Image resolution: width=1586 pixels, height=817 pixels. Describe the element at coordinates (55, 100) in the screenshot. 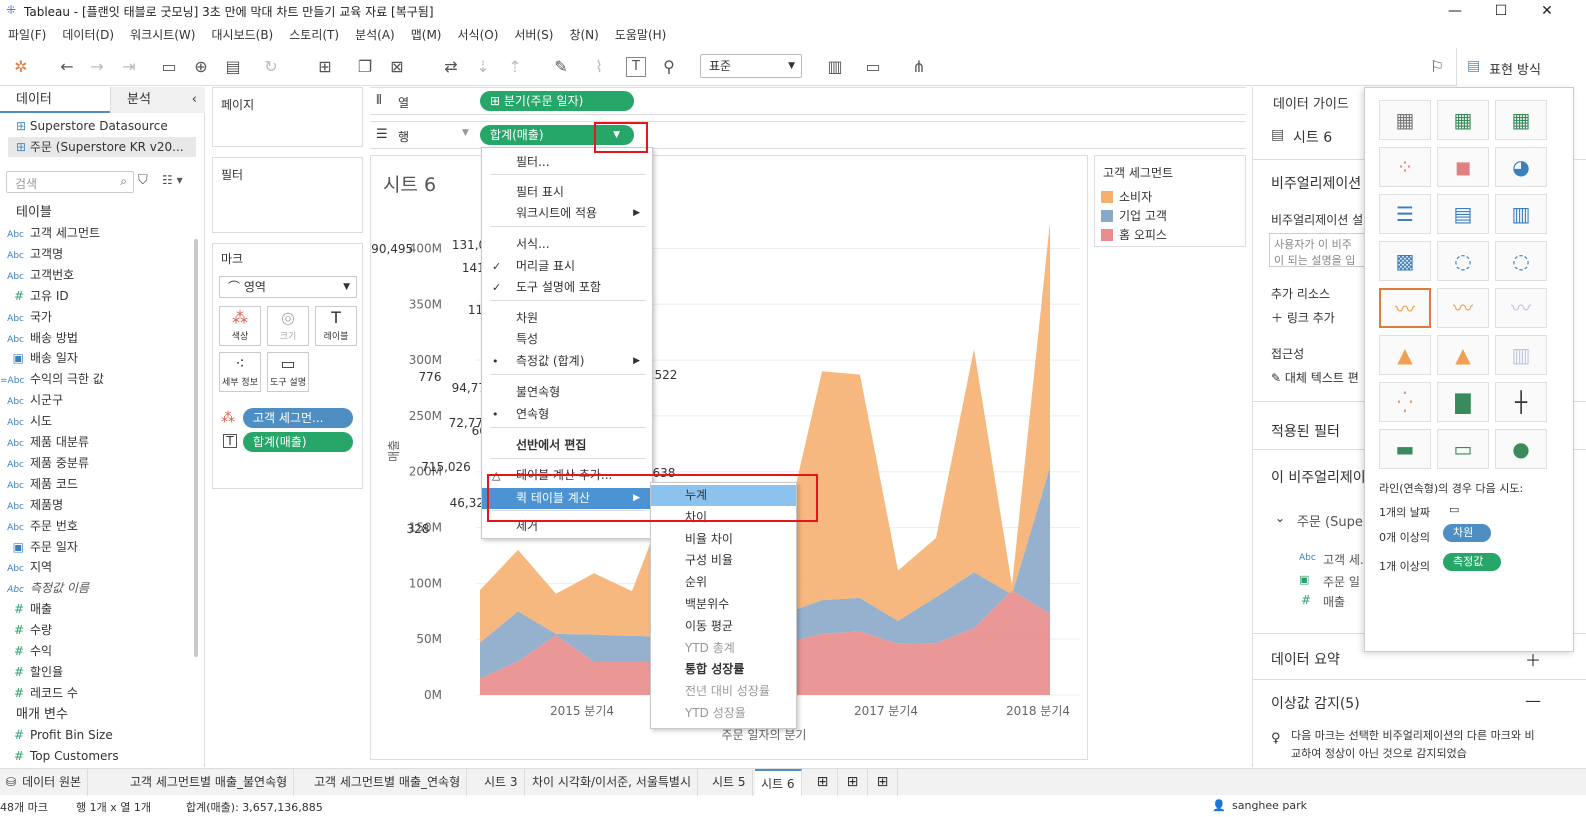

I see `tab-data: 데이터` at that location.